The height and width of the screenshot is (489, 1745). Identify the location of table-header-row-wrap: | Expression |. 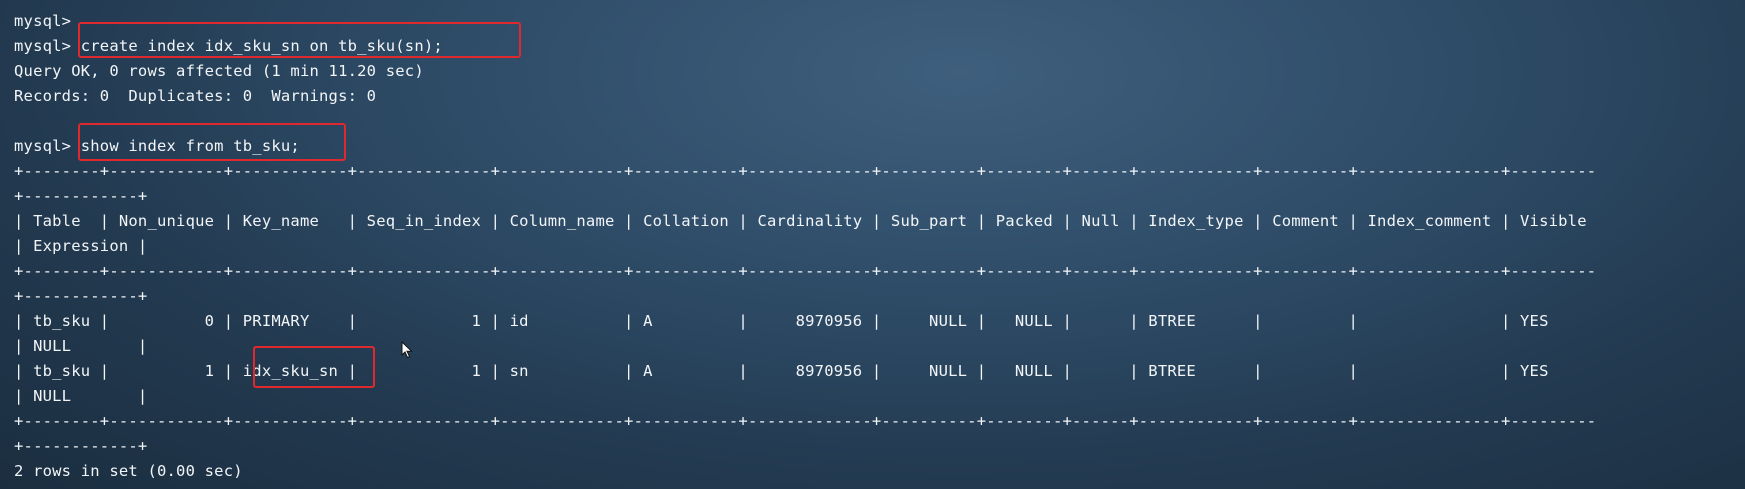
(81, 246).